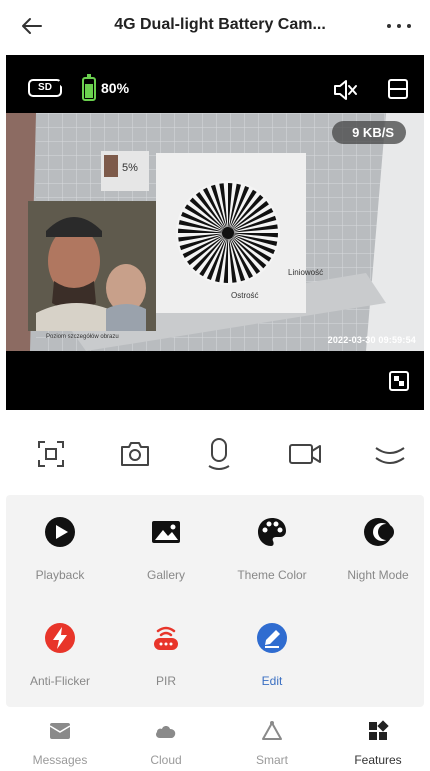 The height and width of the screenshot is (771, 430). I want to click on feature-label: Anti-Flicker, so click(59, 681).